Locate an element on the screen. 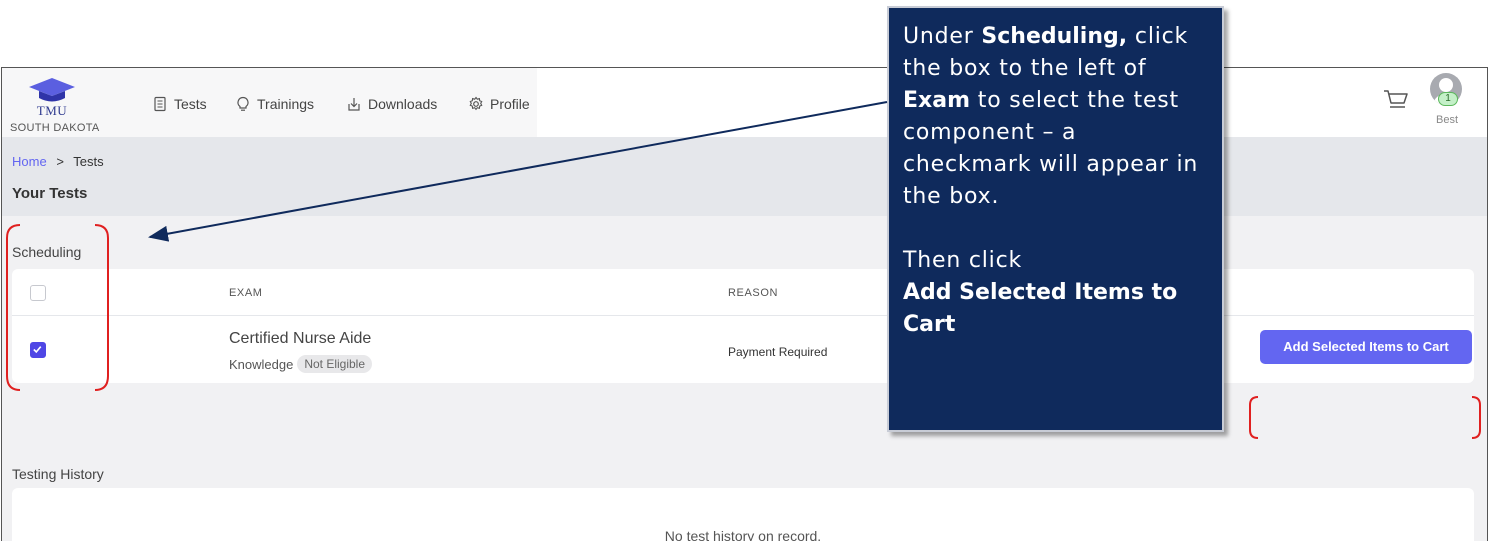  cart-icon is located at coordinates (1396, 100).